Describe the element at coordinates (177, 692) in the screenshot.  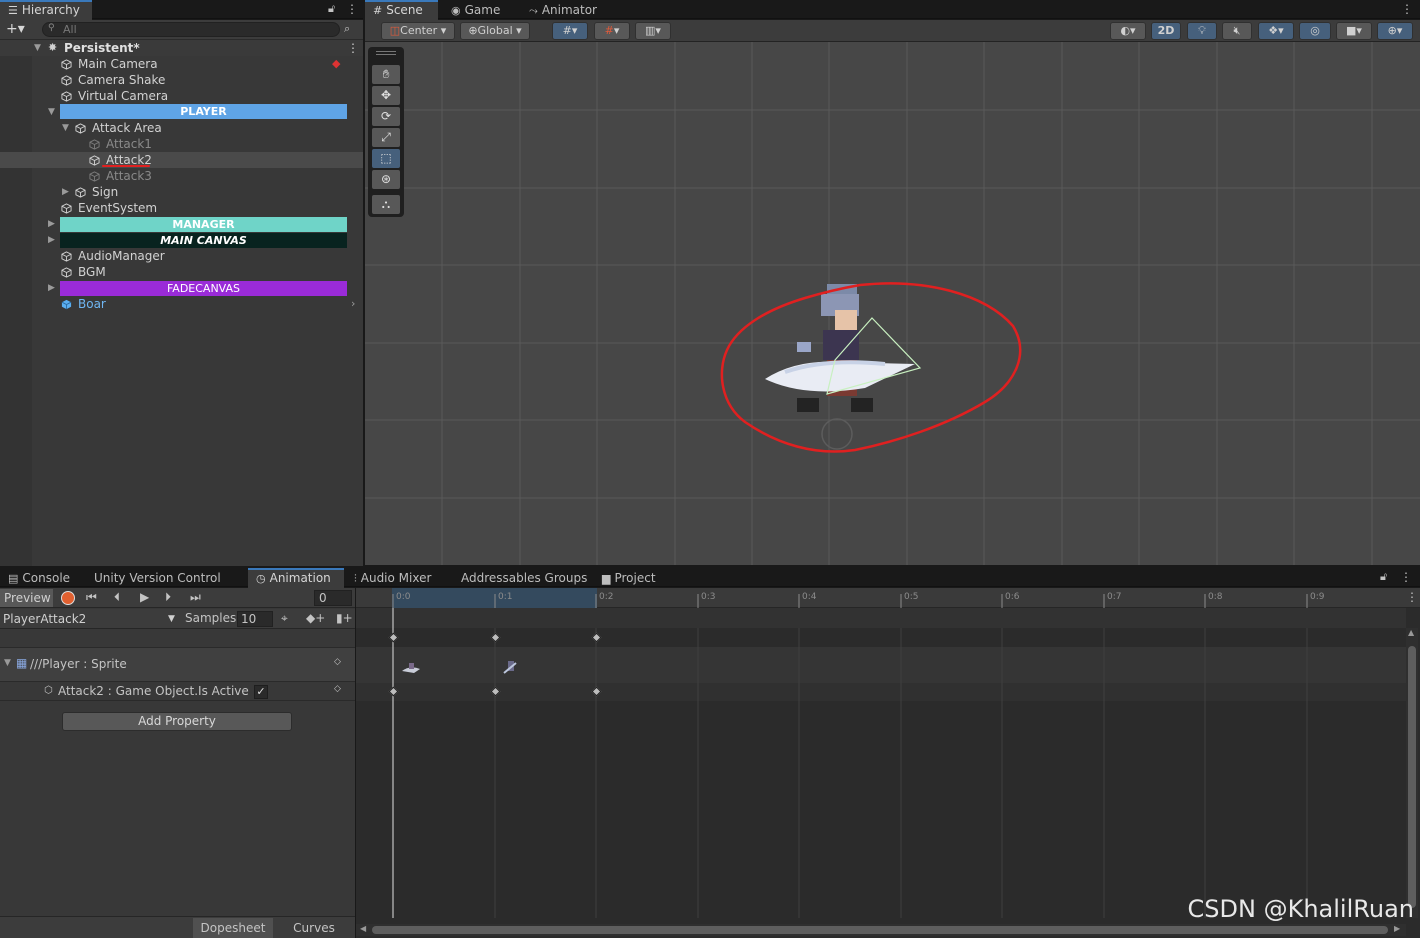
I see `property-row-isactive: ⬡ Attack2 : Game Object.Is Active ✓ ◇` at that location.